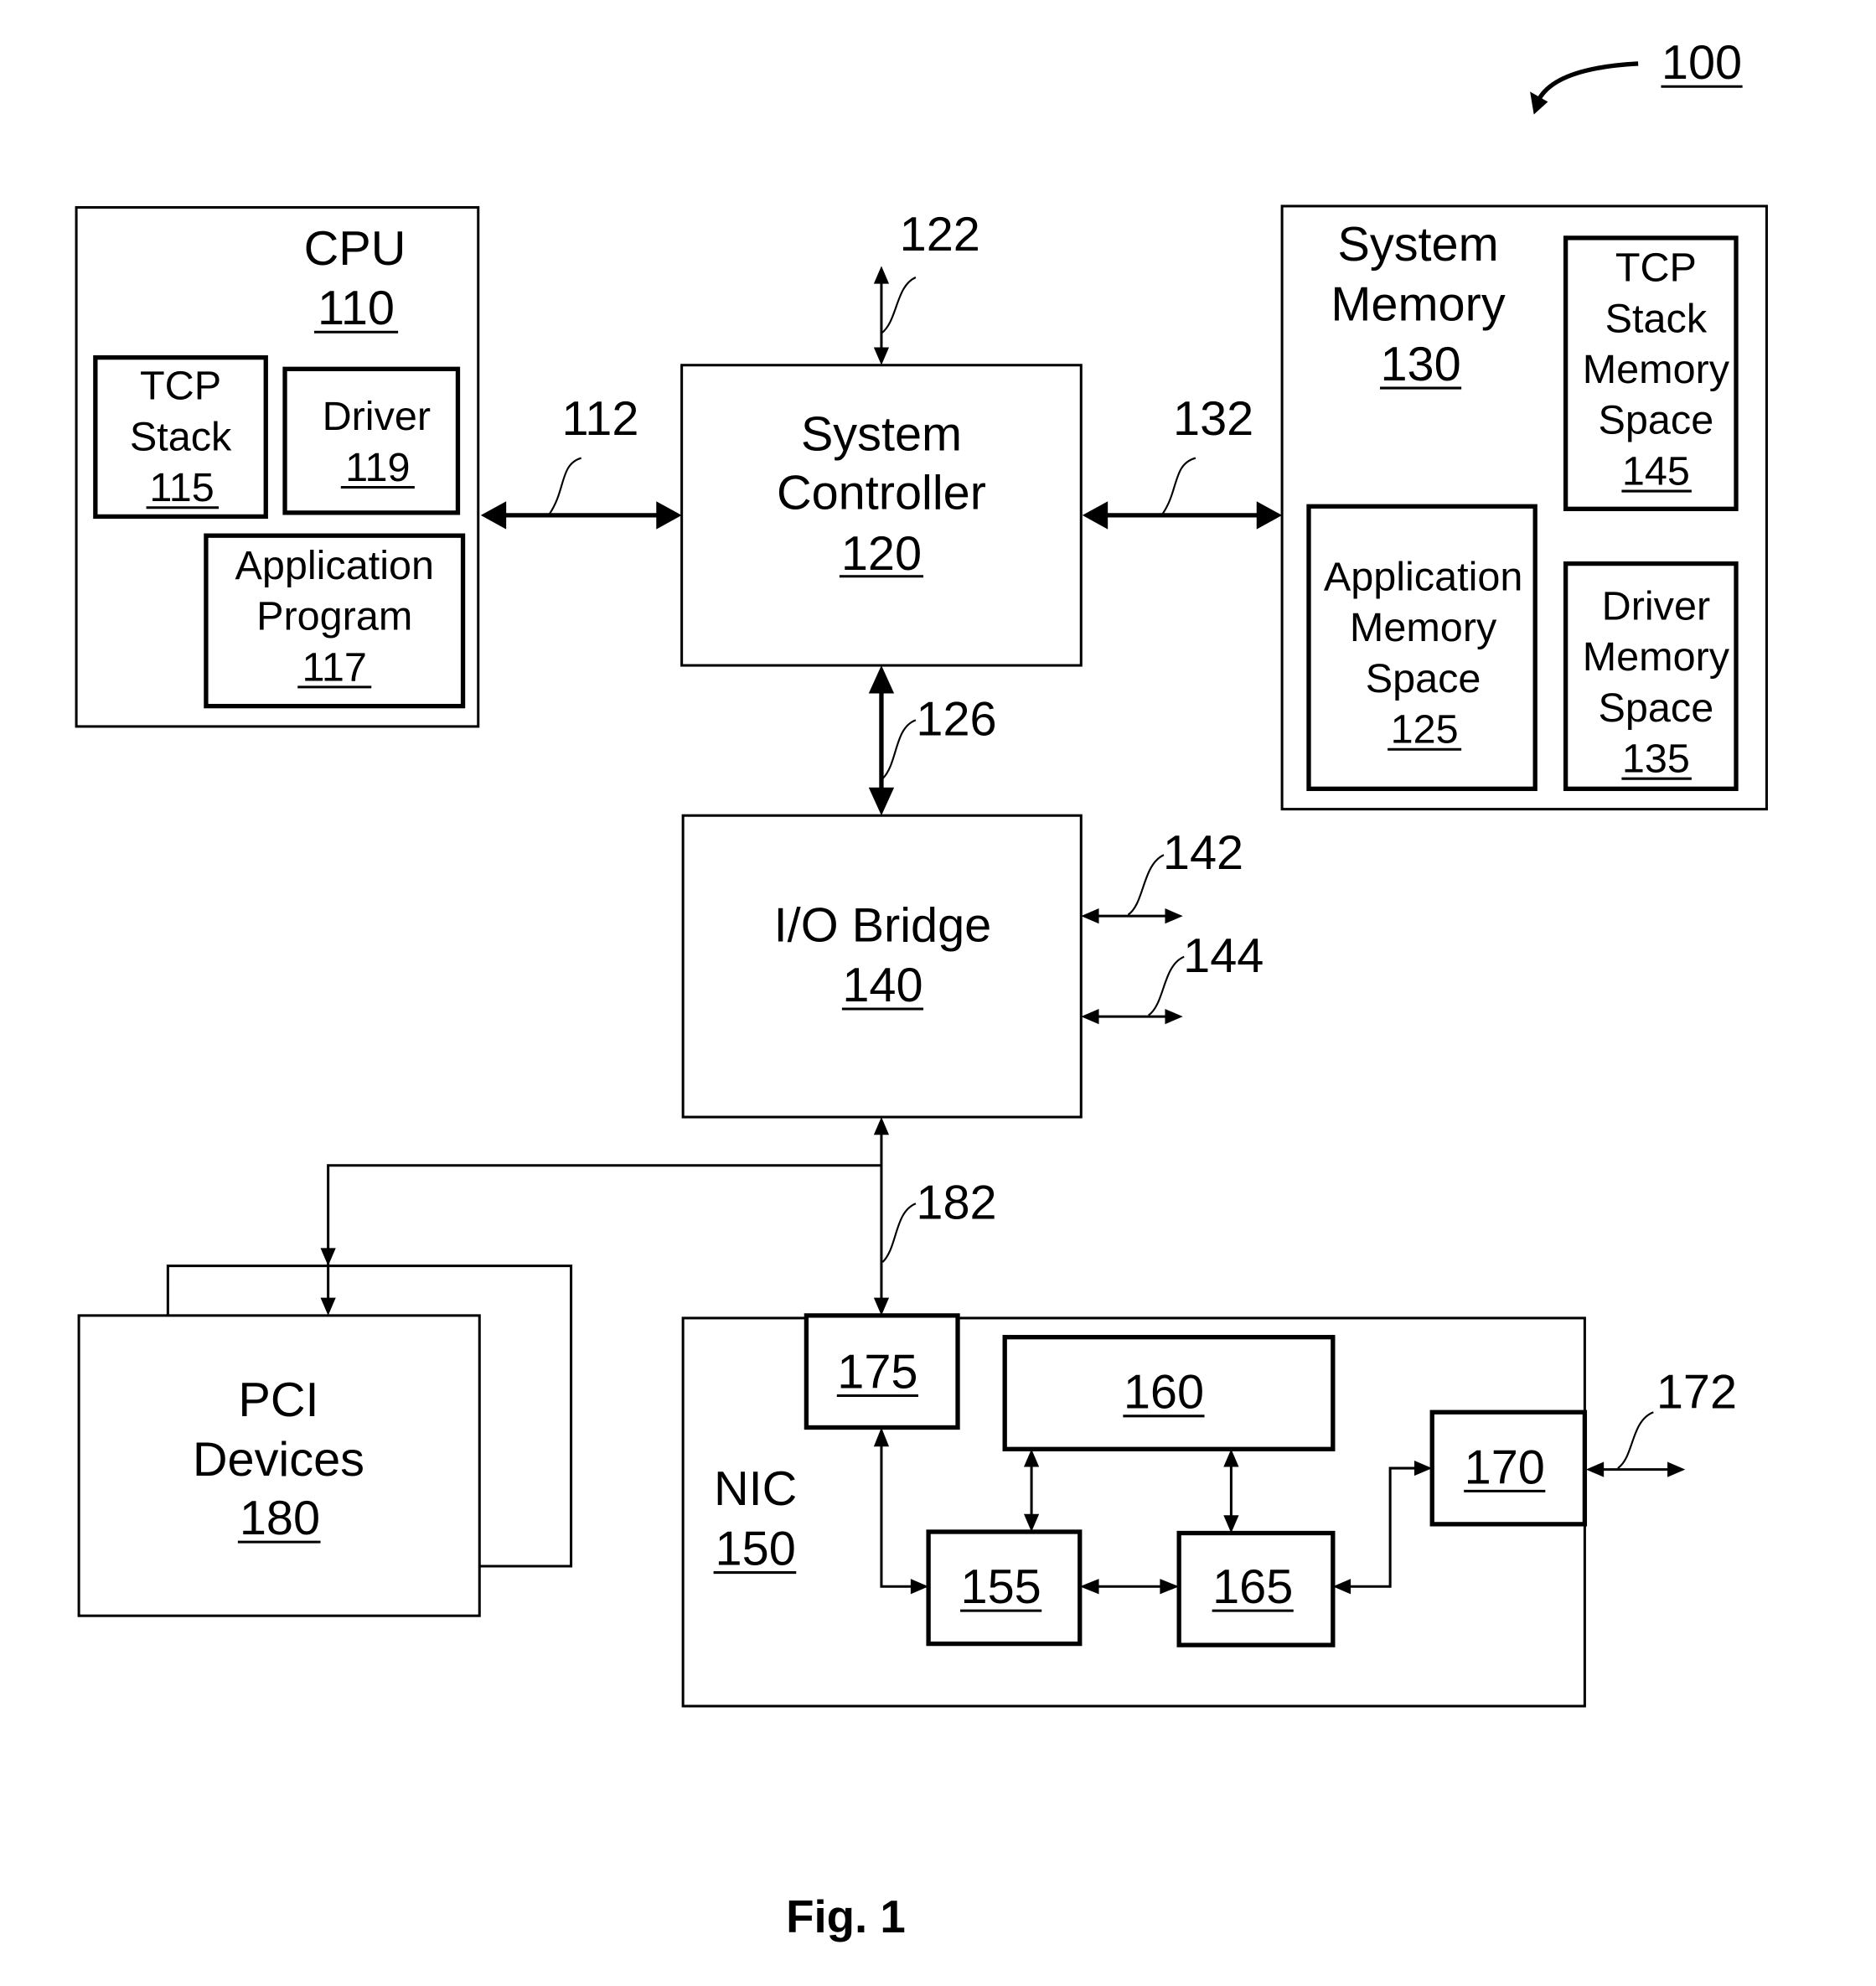  Describe the element at coordinates (1174, 916) in the screenshot. I see `bus-142-arrow-right` at that location.